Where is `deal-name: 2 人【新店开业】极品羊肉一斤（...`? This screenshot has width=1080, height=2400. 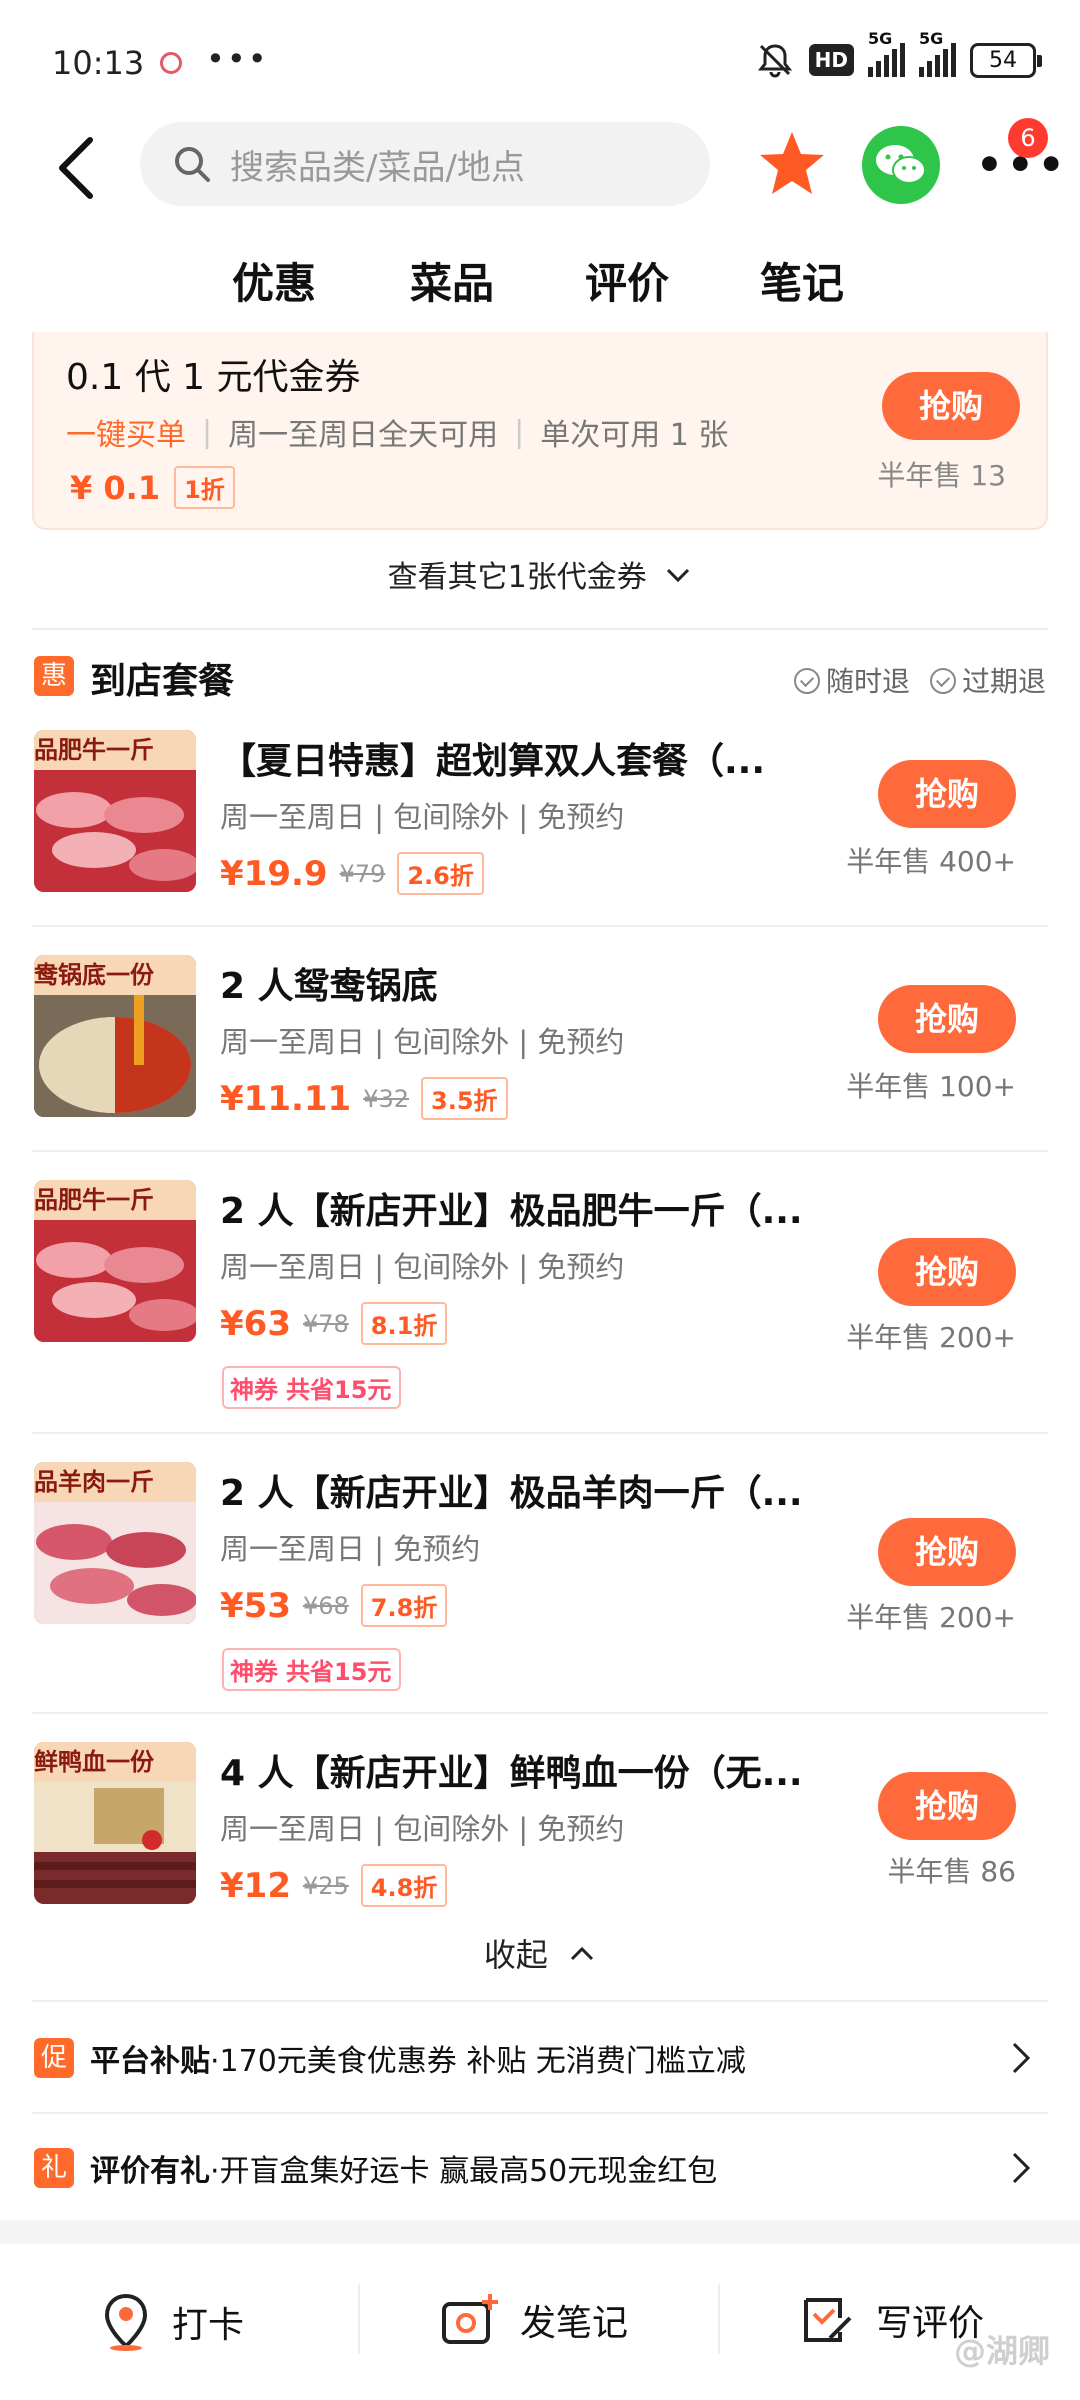 deal-name: 2 人【新店开业】极品羊肉一斤（... is located at coordinates (511, 1493).